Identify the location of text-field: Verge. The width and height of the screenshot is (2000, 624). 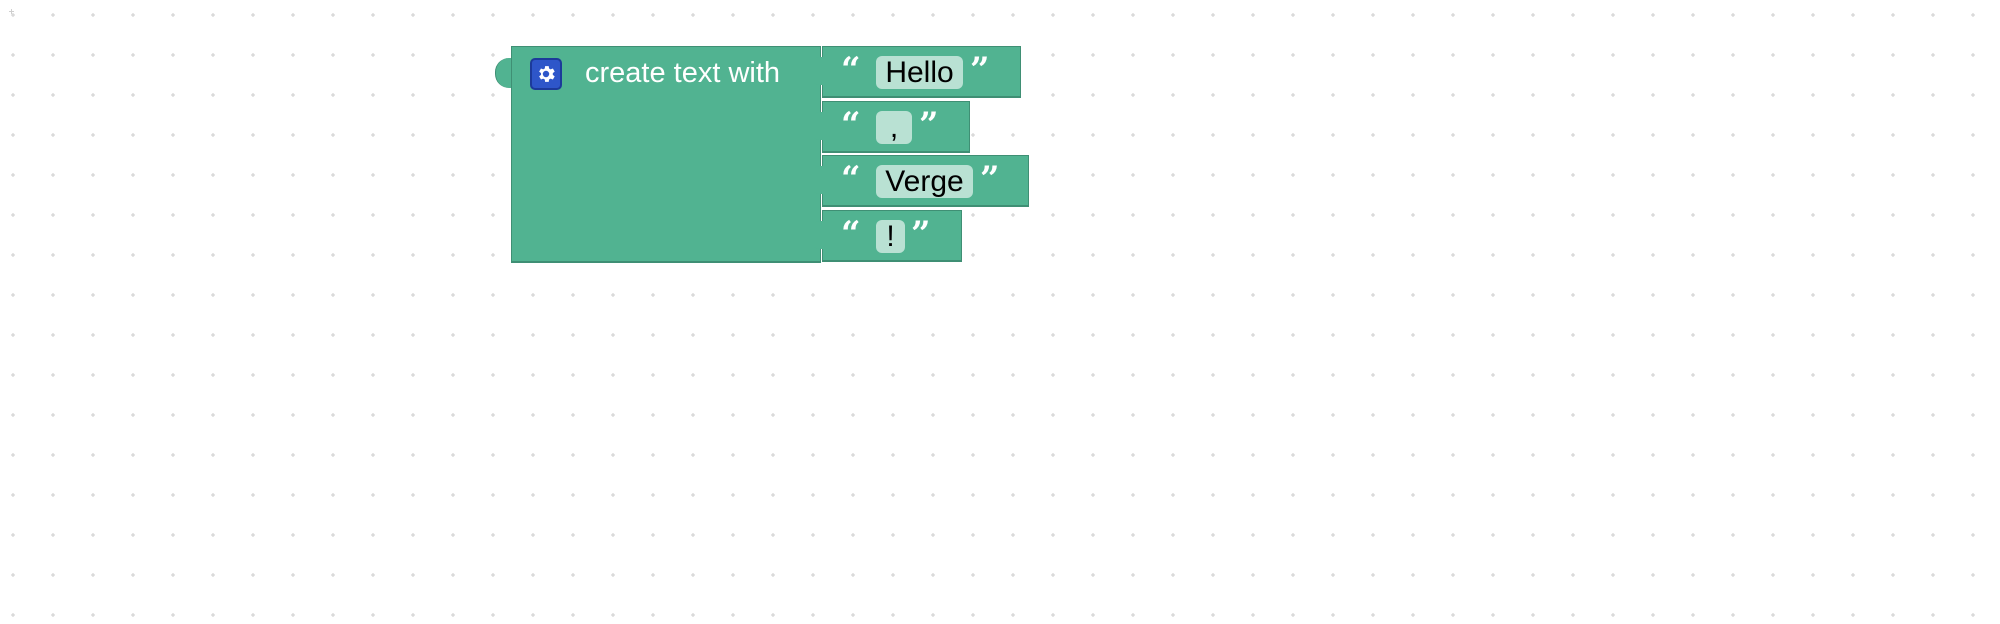
(924, 181).